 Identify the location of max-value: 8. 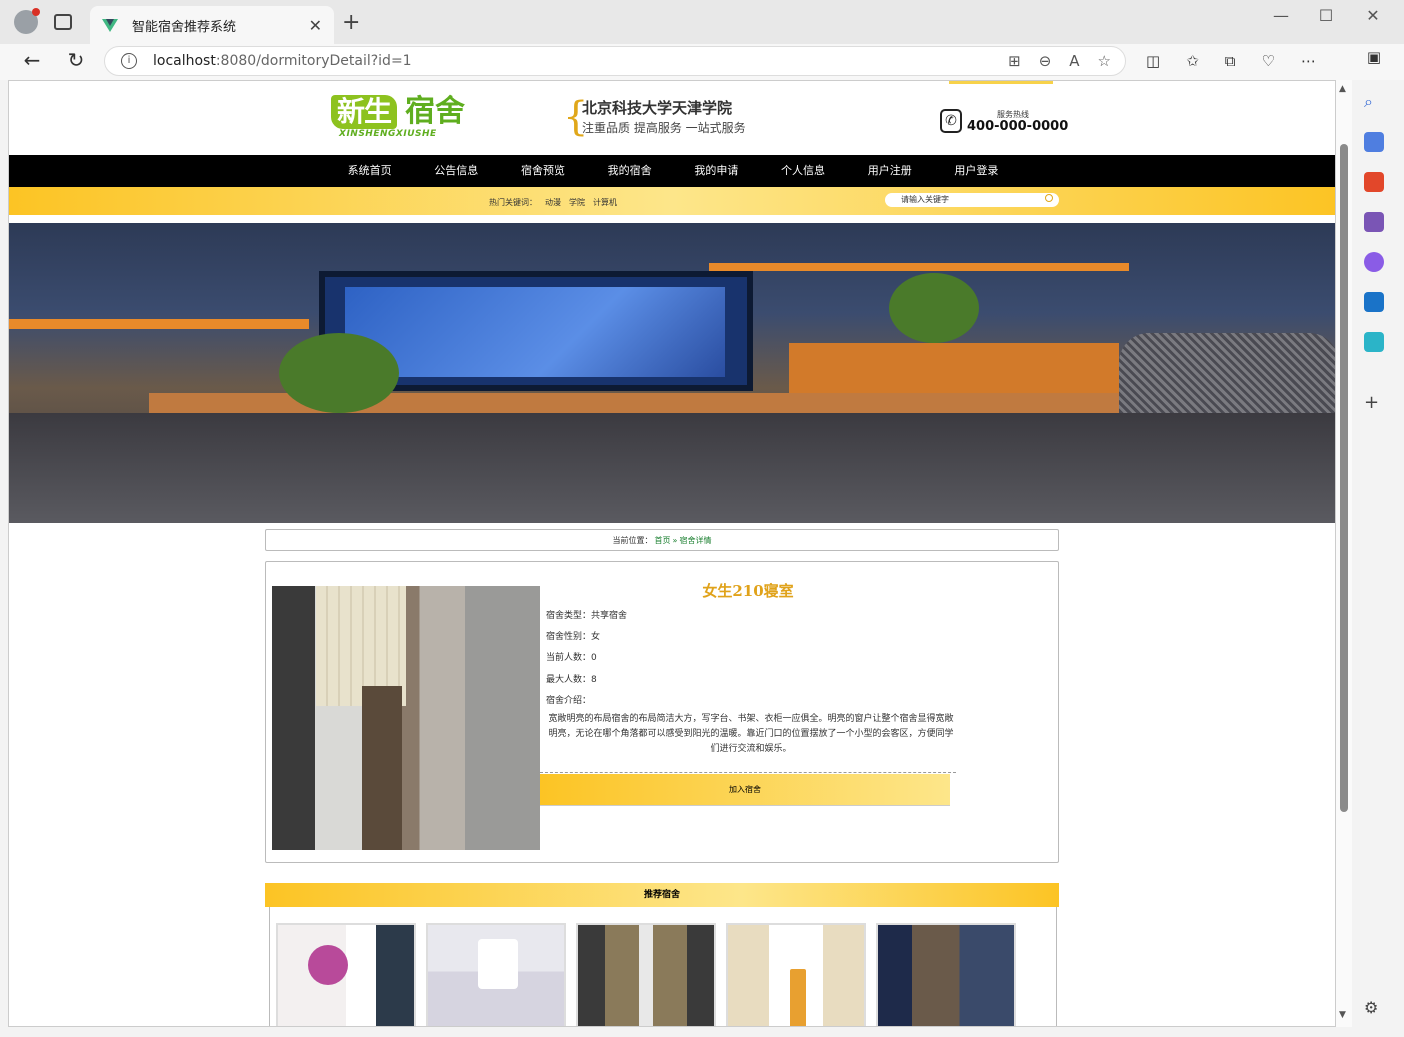
(594, 680).